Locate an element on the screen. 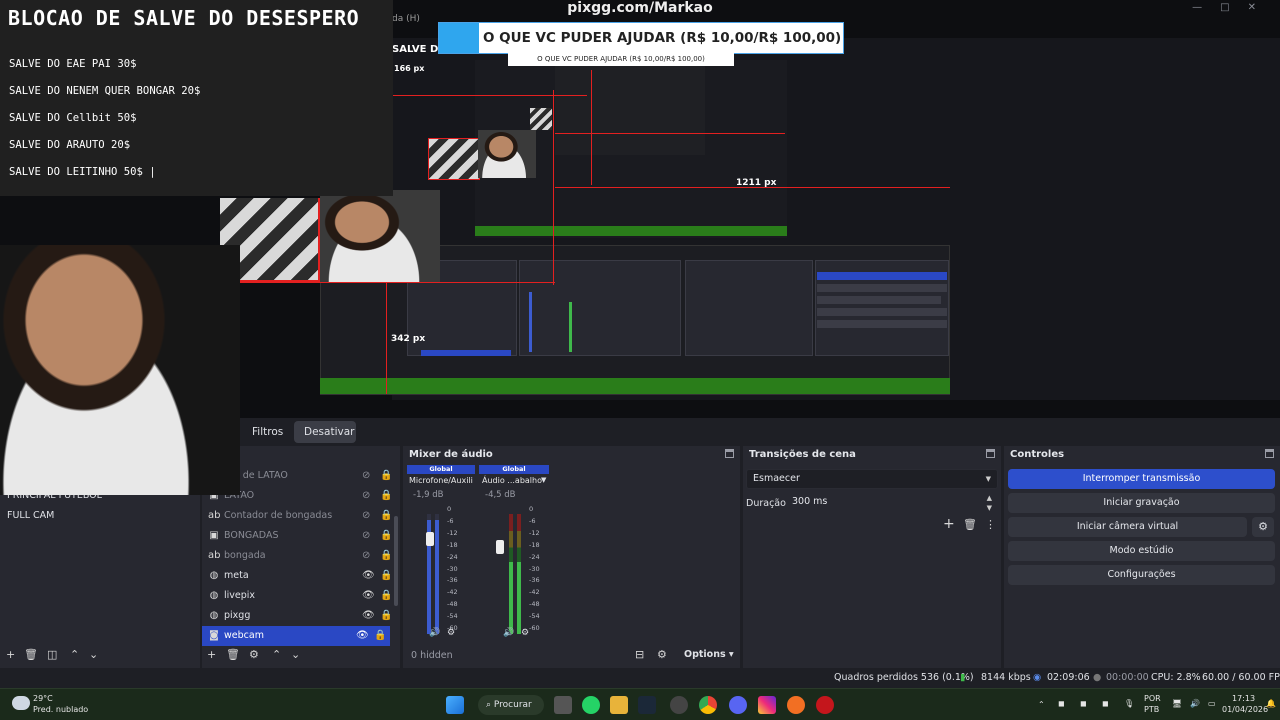 The image size is (1280, 720). add-scene-icon: + is located at coordinates (10, 654).